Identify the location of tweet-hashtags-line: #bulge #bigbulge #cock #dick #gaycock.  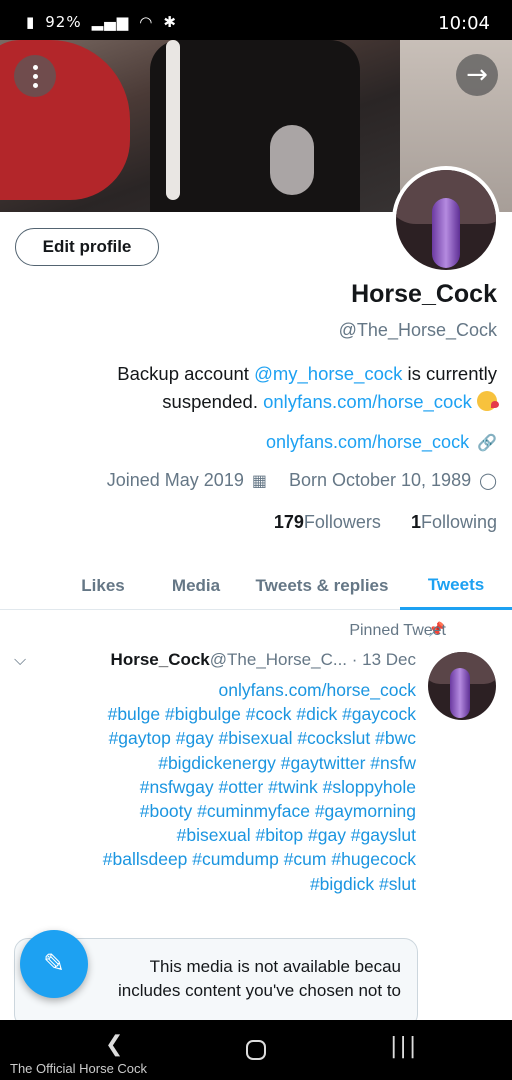
(211, 714).